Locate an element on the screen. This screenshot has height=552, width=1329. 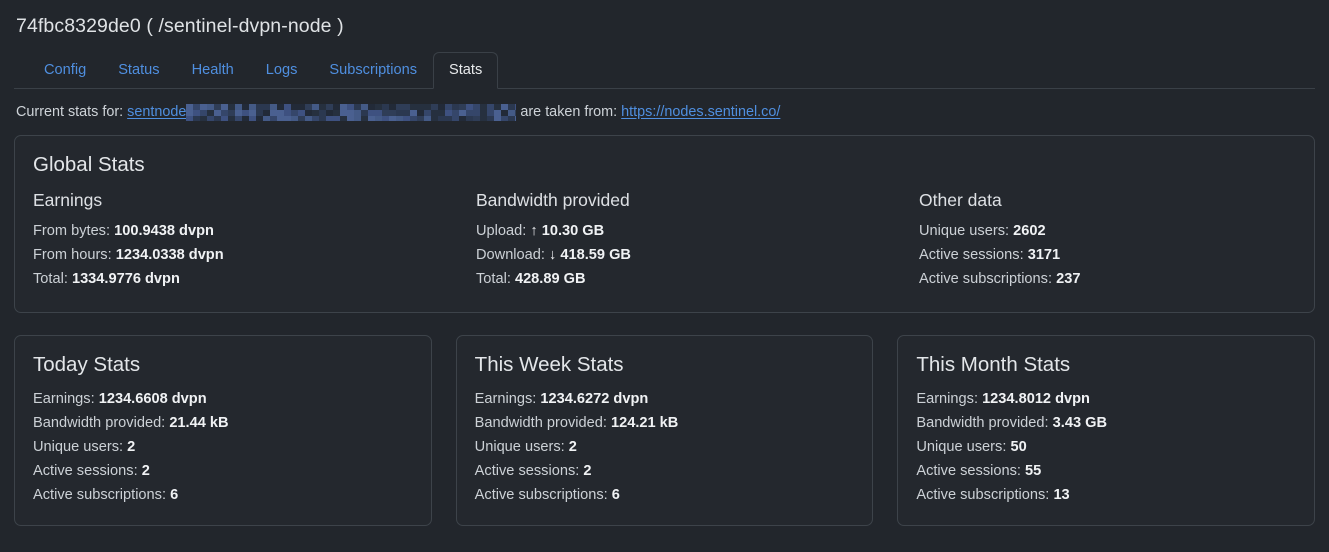
stat-value: 13 is located at coordinates (1061, 495).